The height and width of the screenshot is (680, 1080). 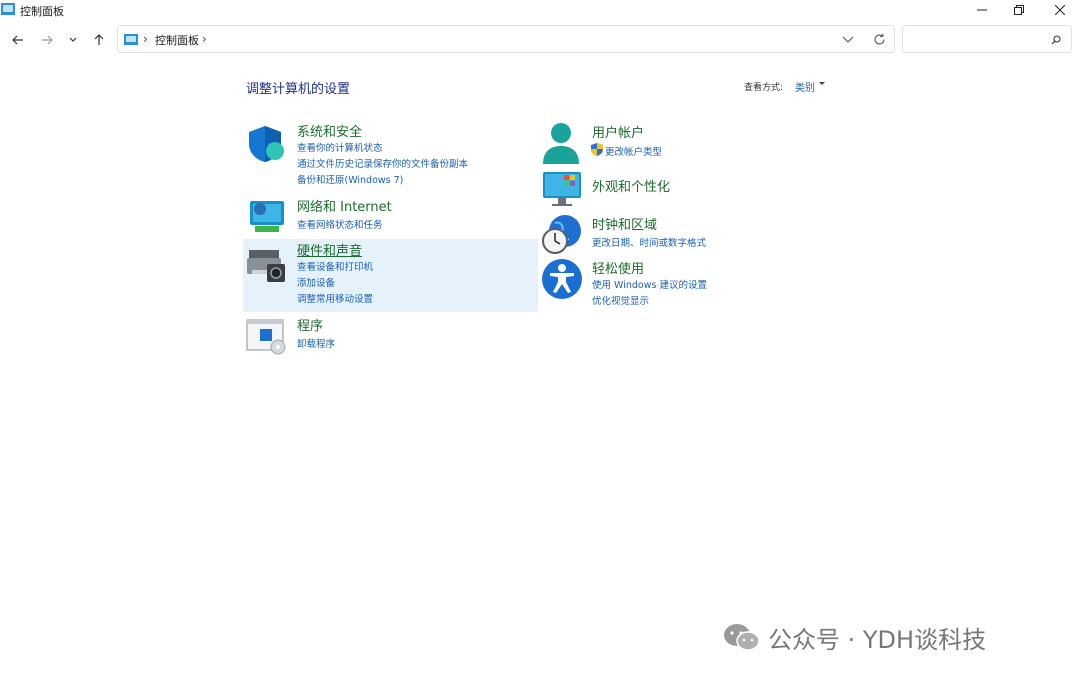 What do you see at coordinates (310, 324) in the screenshot?
I see `category-title: 程序` at bounding box center [310, 324].